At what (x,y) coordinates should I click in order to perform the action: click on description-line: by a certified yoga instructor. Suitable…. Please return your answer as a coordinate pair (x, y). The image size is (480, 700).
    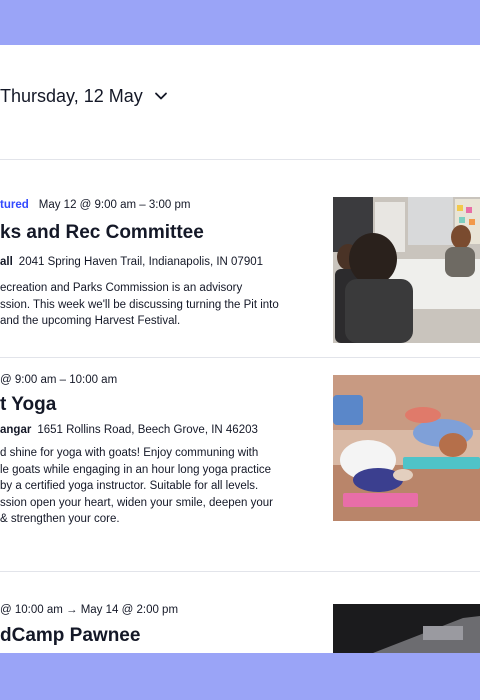
    Looking at the image, I should click on (129, 486).